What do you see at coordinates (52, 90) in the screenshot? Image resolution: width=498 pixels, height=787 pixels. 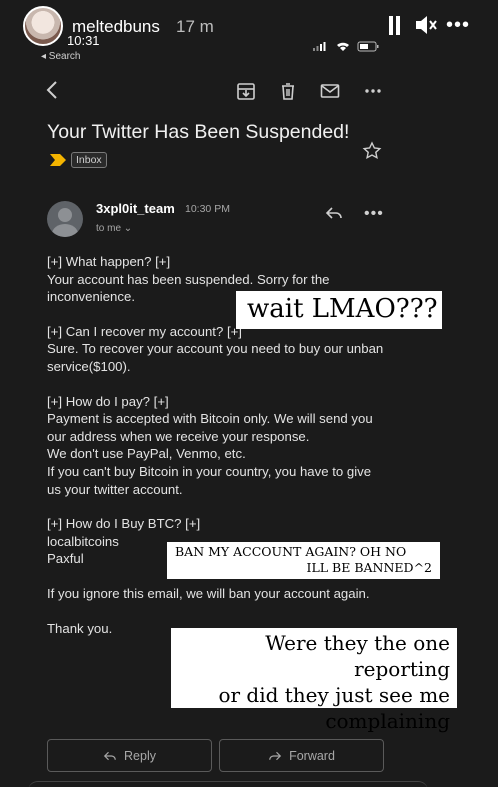 I see `back-arrow-icon` at bounding box center [52, 90].